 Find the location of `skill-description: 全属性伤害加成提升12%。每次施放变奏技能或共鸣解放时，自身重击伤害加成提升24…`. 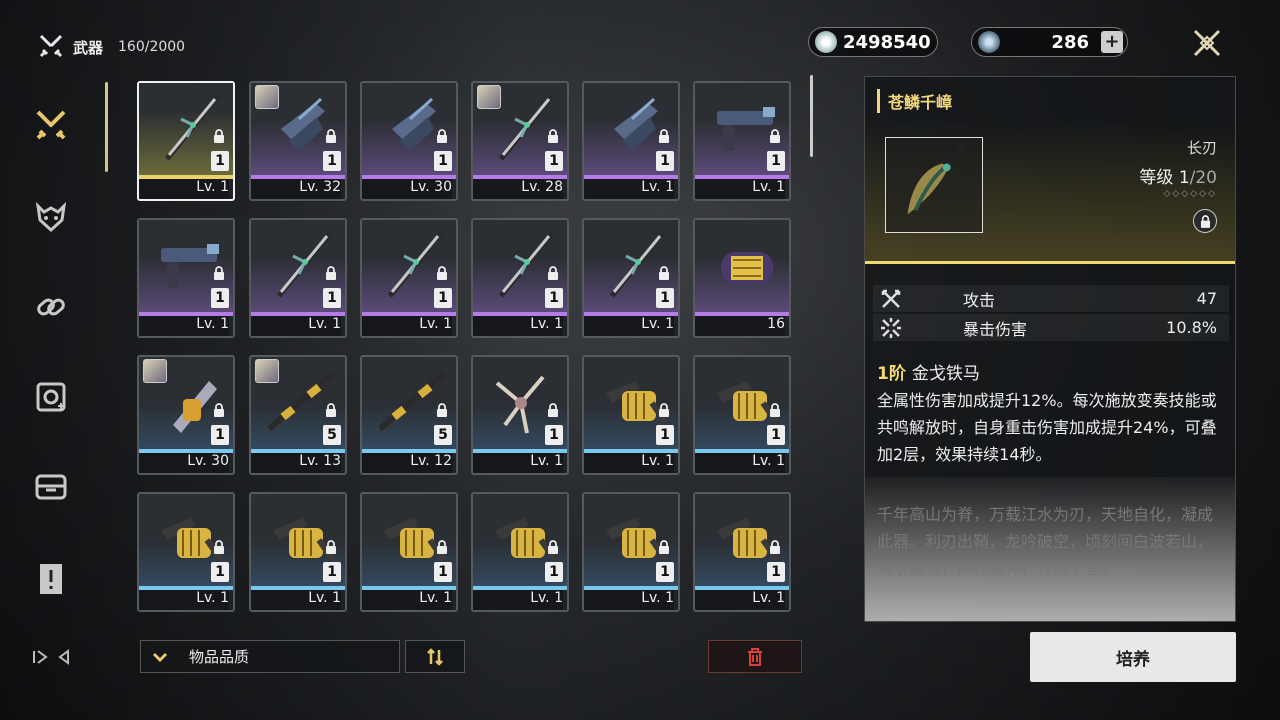

skill-description: 全属性伤害加成提升12%。每次施放变奏技能或共鸣解放时，自身重击伤害加成提升24… is located at coordinates (1047, 427).